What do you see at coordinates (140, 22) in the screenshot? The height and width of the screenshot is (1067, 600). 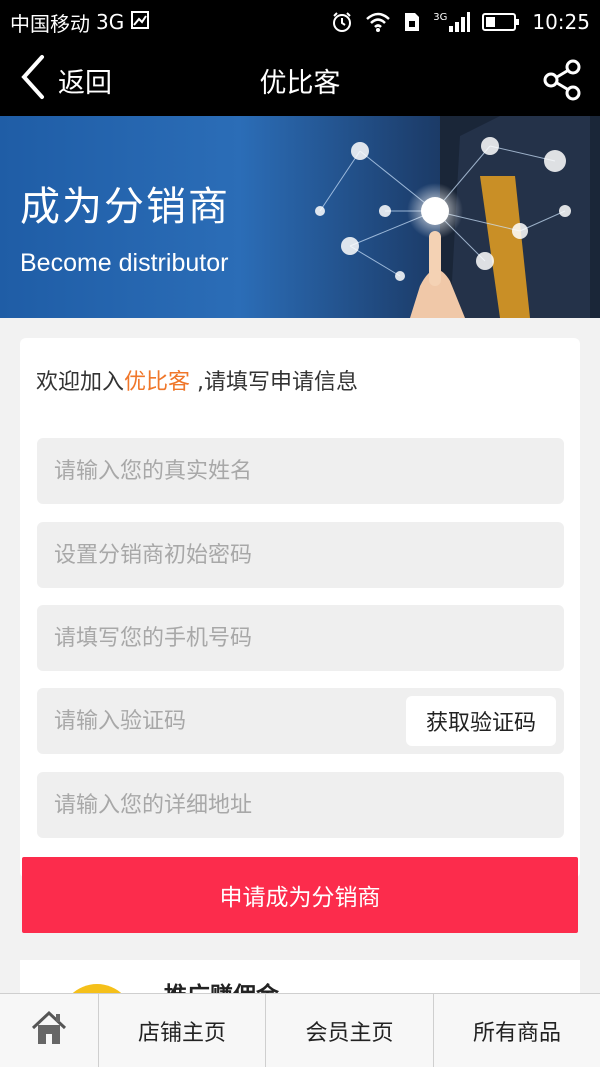 I see `image-notification-icon` at bounding box center [140, 22].